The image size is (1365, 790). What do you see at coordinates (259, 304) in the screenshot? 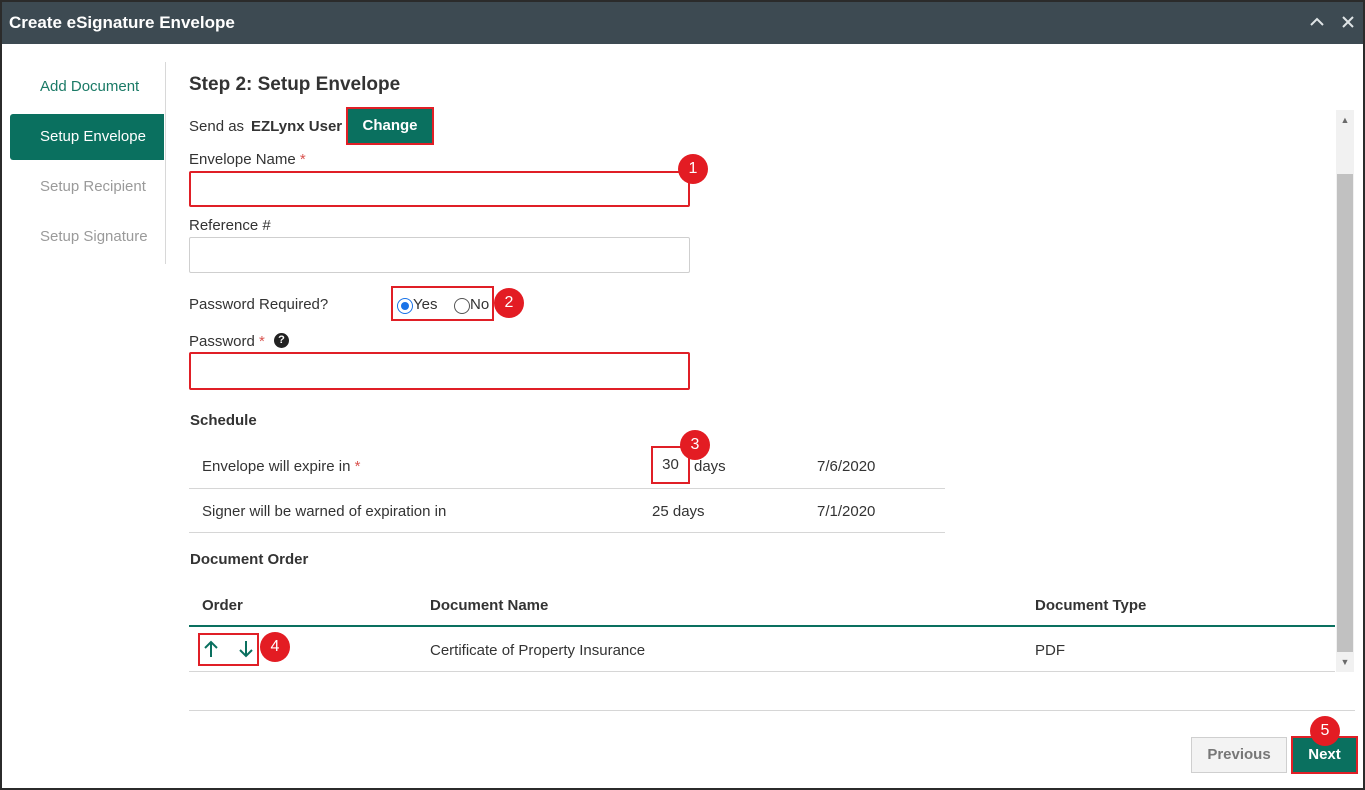
I see `password-required-label: Password Required?` at bounding box center [259, 304].